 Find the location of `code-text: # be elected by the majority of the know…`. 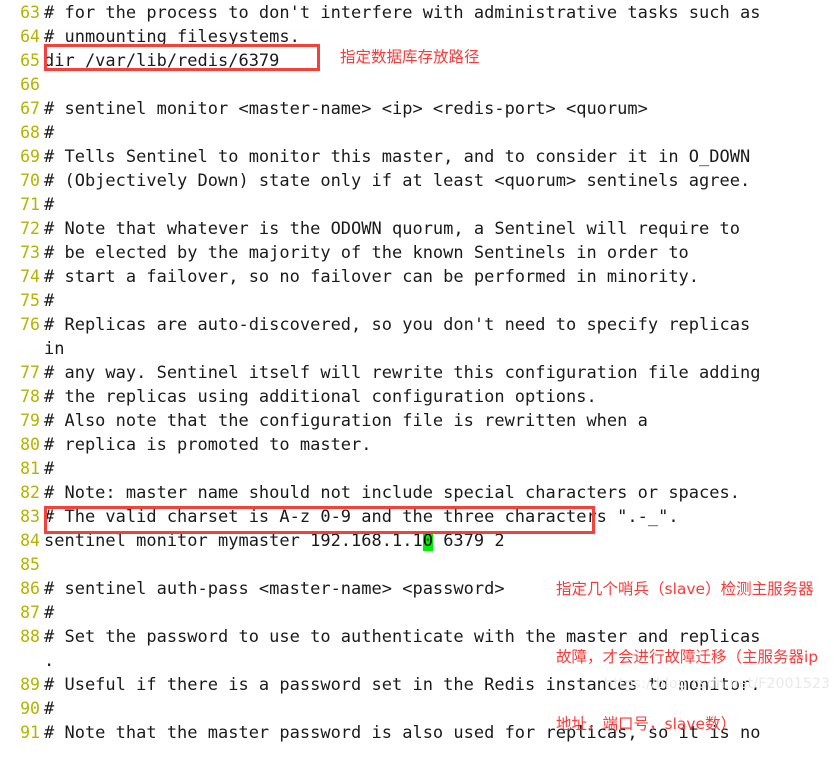

code-text: # be elected by the majority of the know… is located at coordinates (439, 253).